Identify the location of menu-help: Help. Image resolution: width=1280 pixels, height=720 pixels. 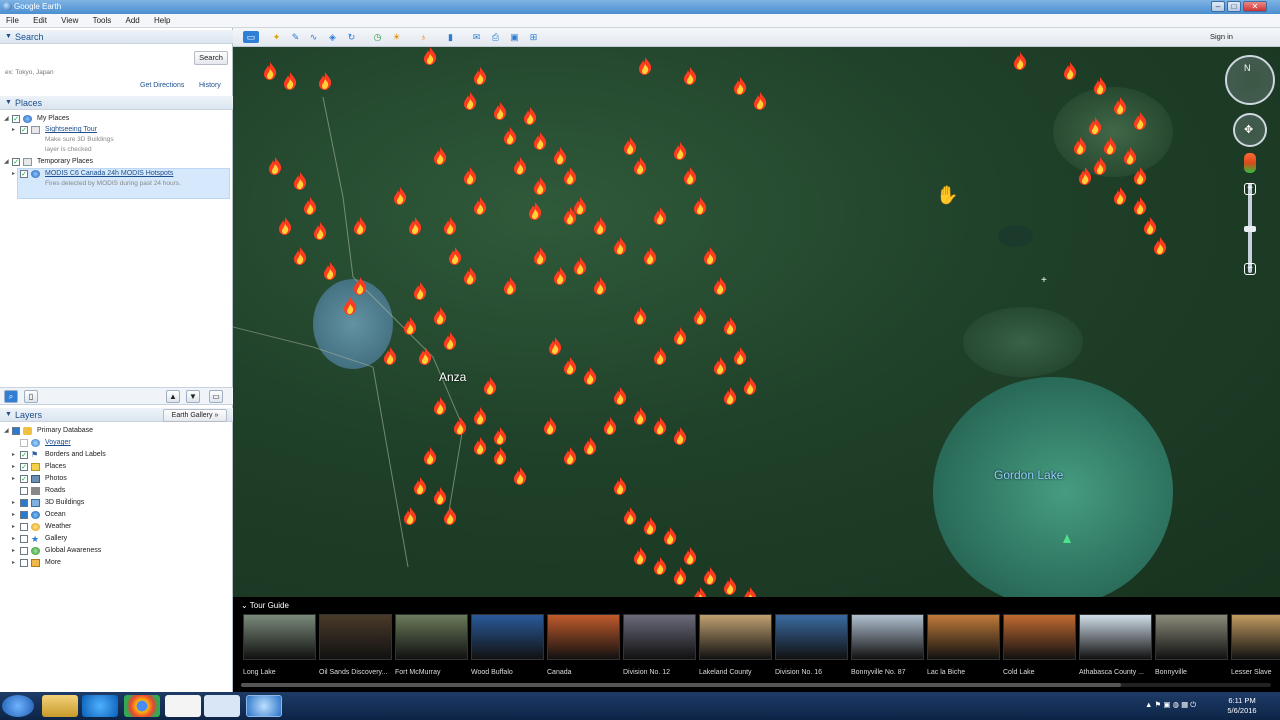
(162, 20).